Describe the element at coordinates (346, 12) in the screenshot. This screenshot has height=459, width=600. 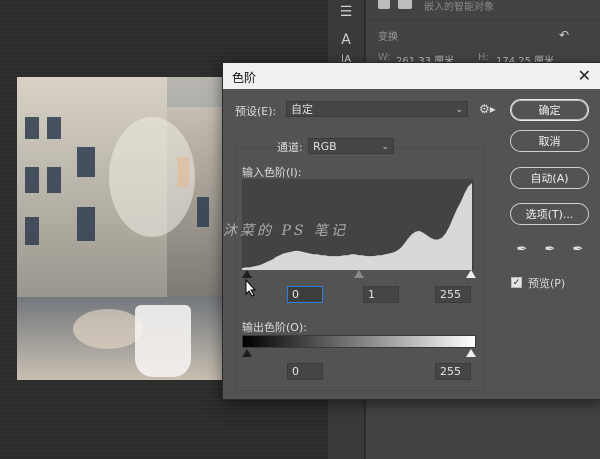
I see `adjust-sliders-icon: ☰` at that location.